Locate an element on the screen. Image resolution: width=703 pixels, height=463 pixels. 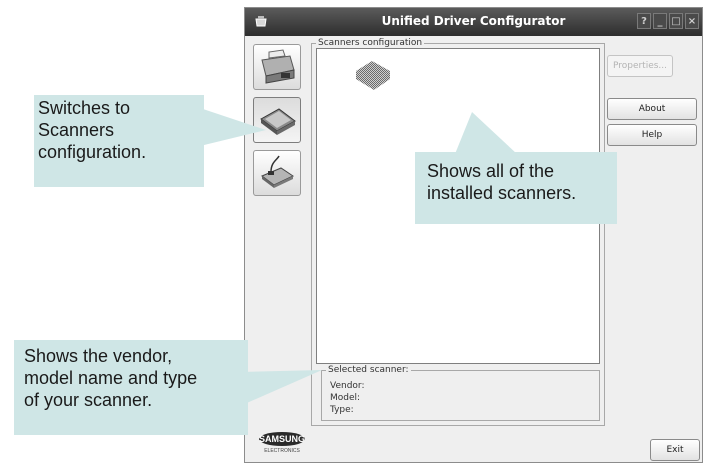
svg-text: ELECTRONICS is located at coordinates (282, 450).